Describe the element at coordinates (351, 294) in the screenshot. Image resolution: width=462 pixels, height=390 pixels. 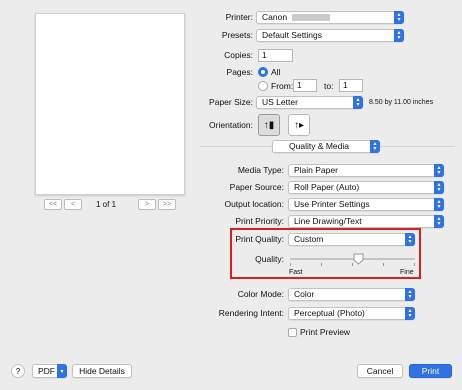
I see `color-mode-popup: Color ▴ ▾` at that location.